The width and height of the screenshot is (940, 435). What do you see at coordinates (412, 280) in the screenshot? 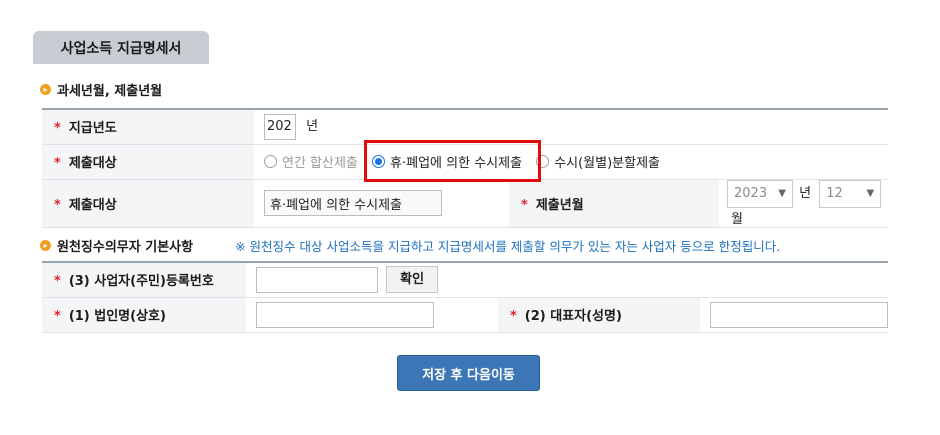
I see `confirm-button: 확인` at bounding box center [412, 280].